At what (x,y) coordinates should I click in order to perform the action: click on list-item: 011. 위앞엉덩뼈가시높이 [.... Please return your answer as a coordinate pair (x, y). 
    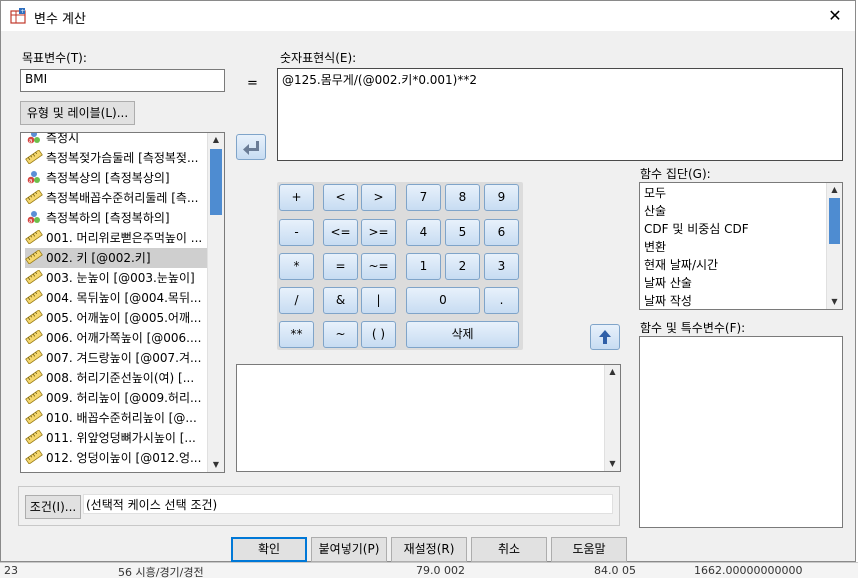
    Looking at the image, I should click on (116, 438).